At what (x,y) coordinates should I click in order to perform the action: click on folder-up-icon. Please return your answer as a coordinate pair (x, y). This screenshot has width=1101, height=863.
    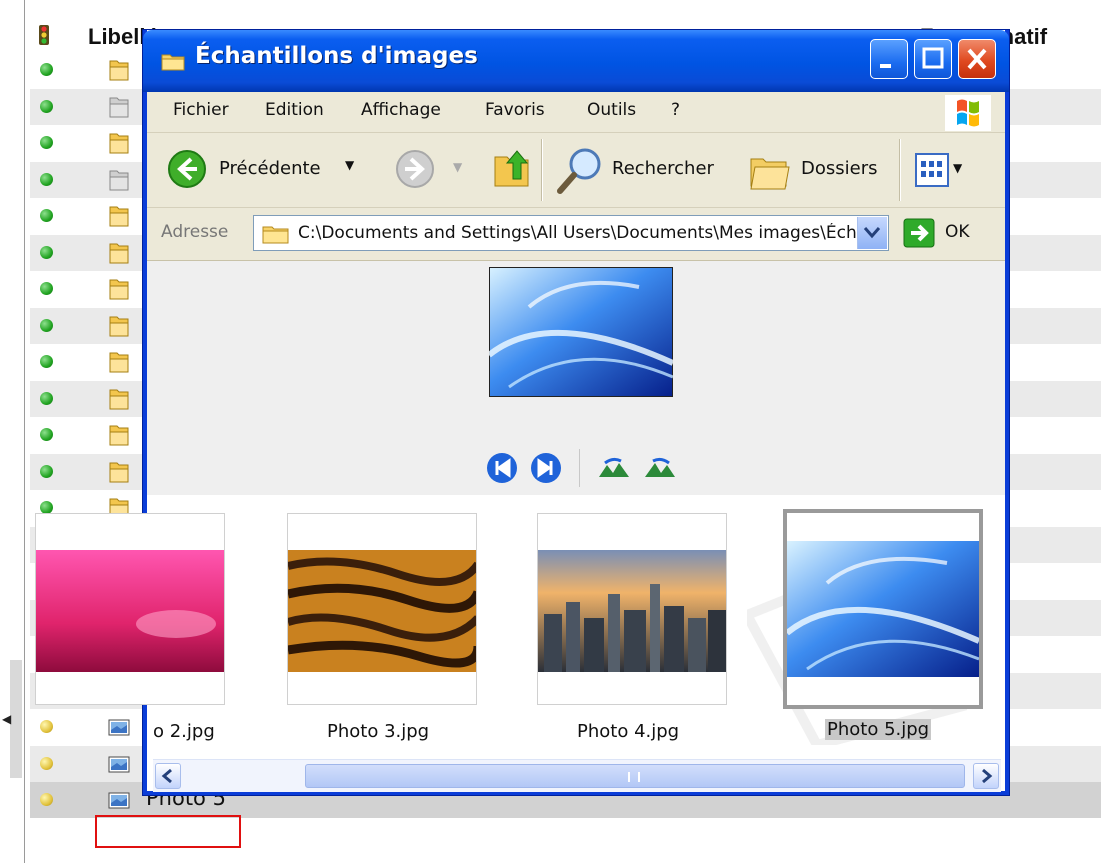
    Looking at the image, I should click on (512, 168).